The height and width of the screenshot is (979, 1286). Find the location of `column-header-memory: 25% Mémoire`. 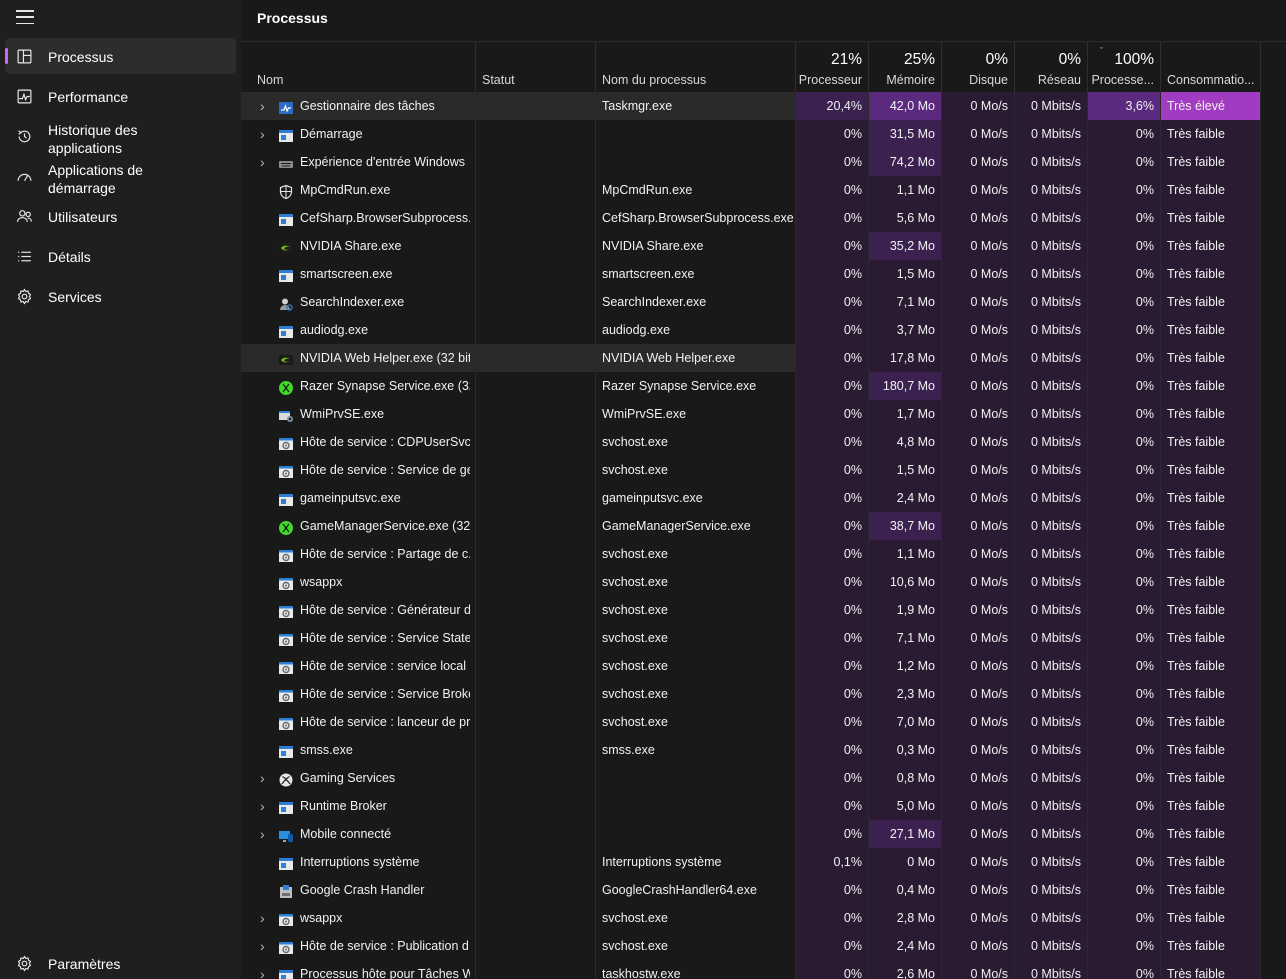

column-header-memory: 25% Mémoire is located at coordinates (905, 67).